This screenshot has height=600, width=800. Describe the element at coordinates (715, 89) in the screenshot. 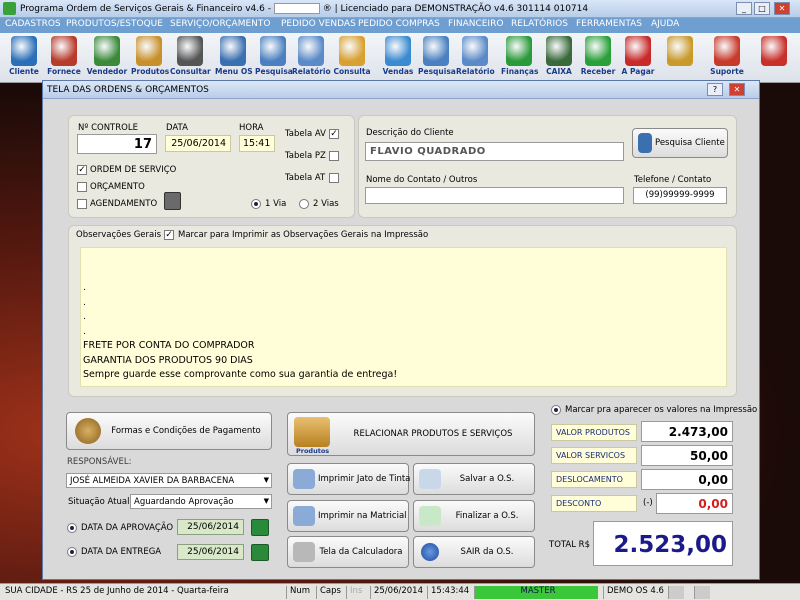

I see `help-button: ?` at that location.